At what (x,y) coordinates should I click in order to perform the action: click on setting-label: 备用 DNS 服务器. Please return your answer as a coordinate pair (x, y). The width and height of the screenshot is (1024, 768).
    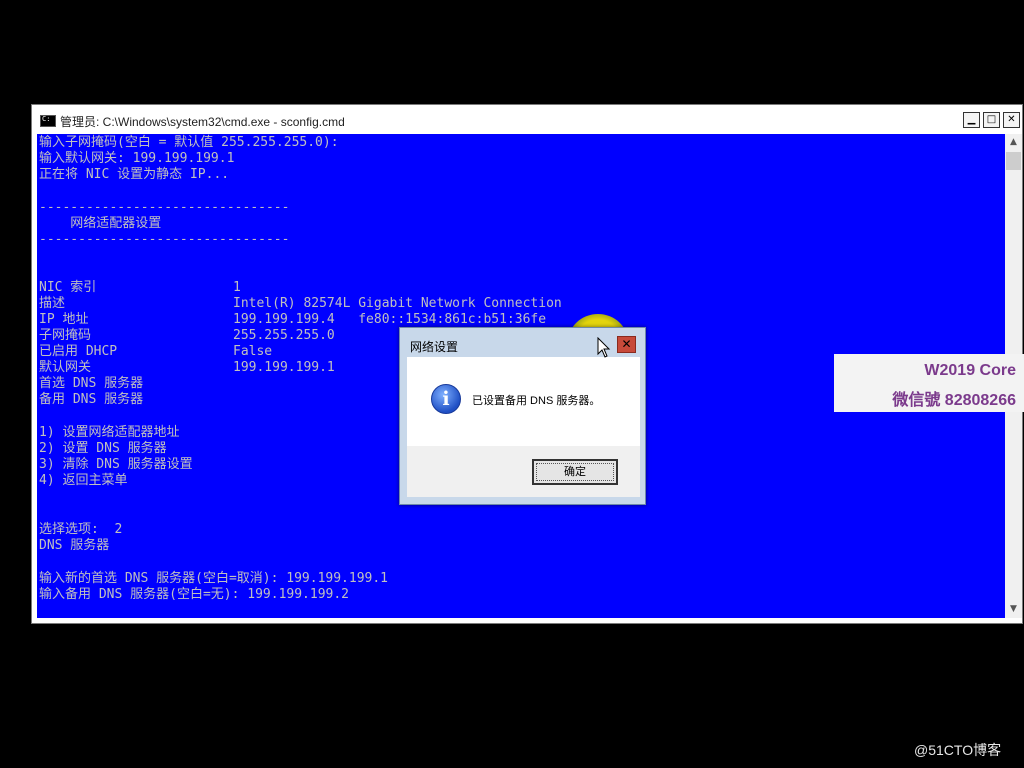
    Looking at the image, I should click on (91, 399).